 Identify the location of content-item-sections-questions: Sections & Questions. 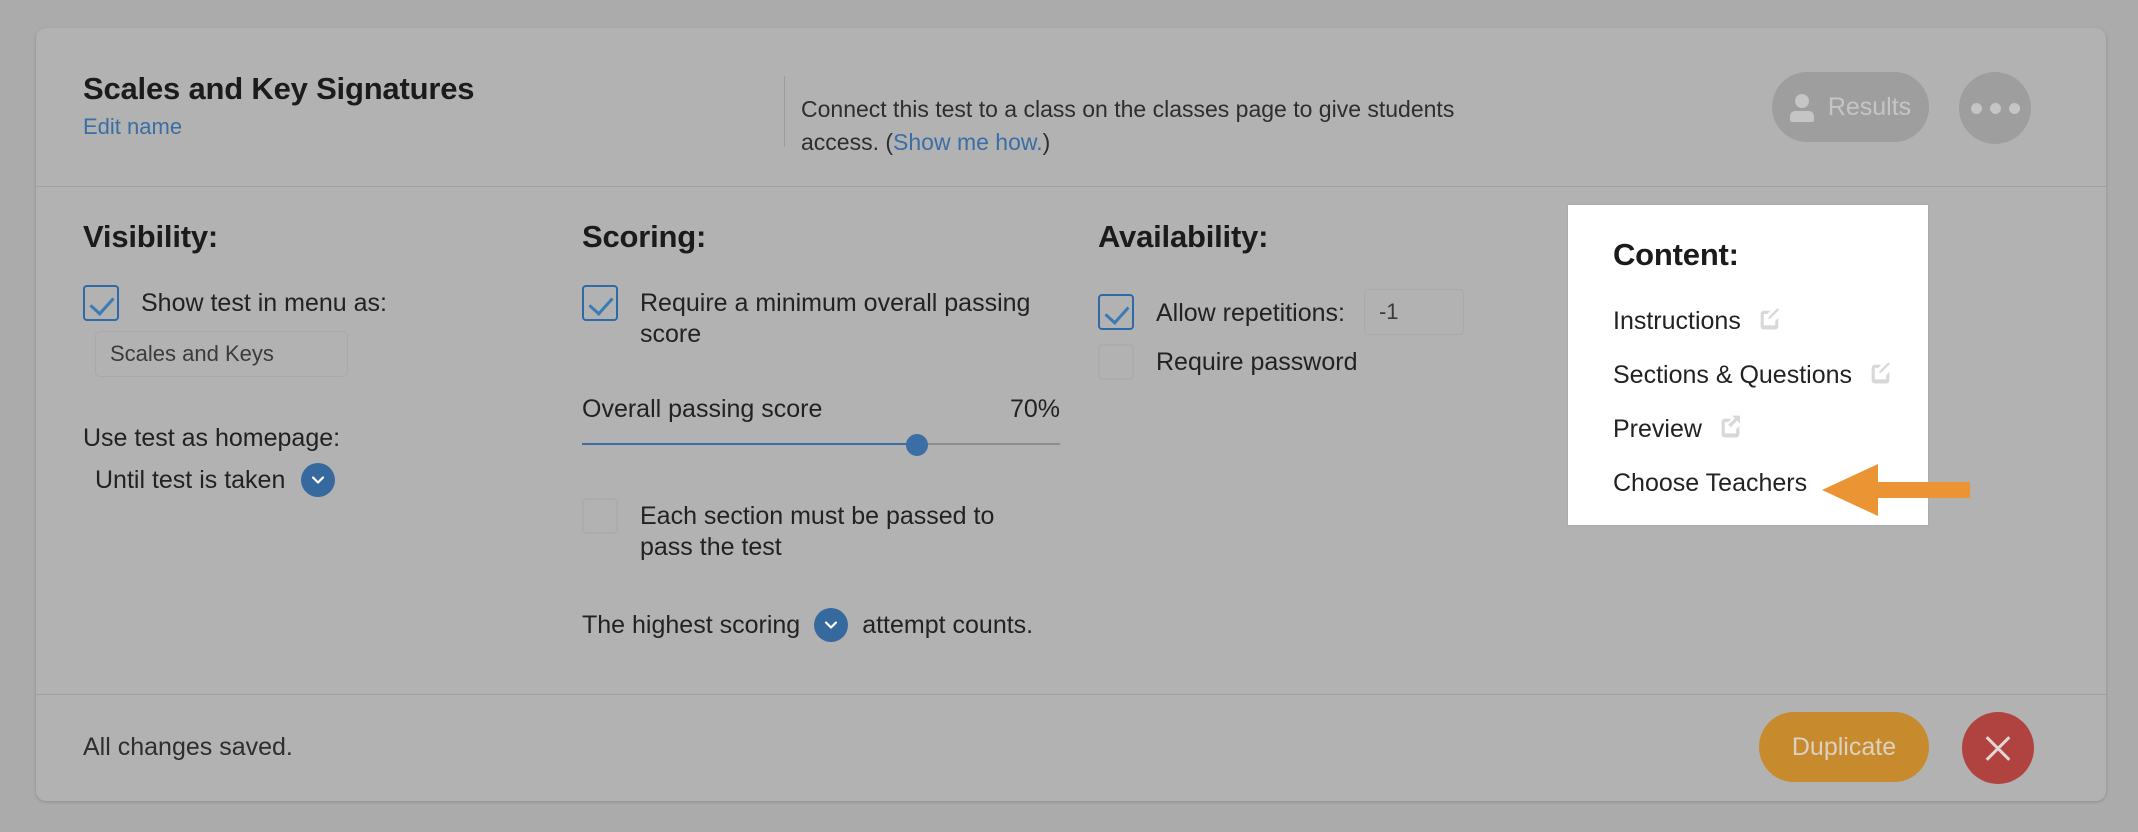
(1748, 375).